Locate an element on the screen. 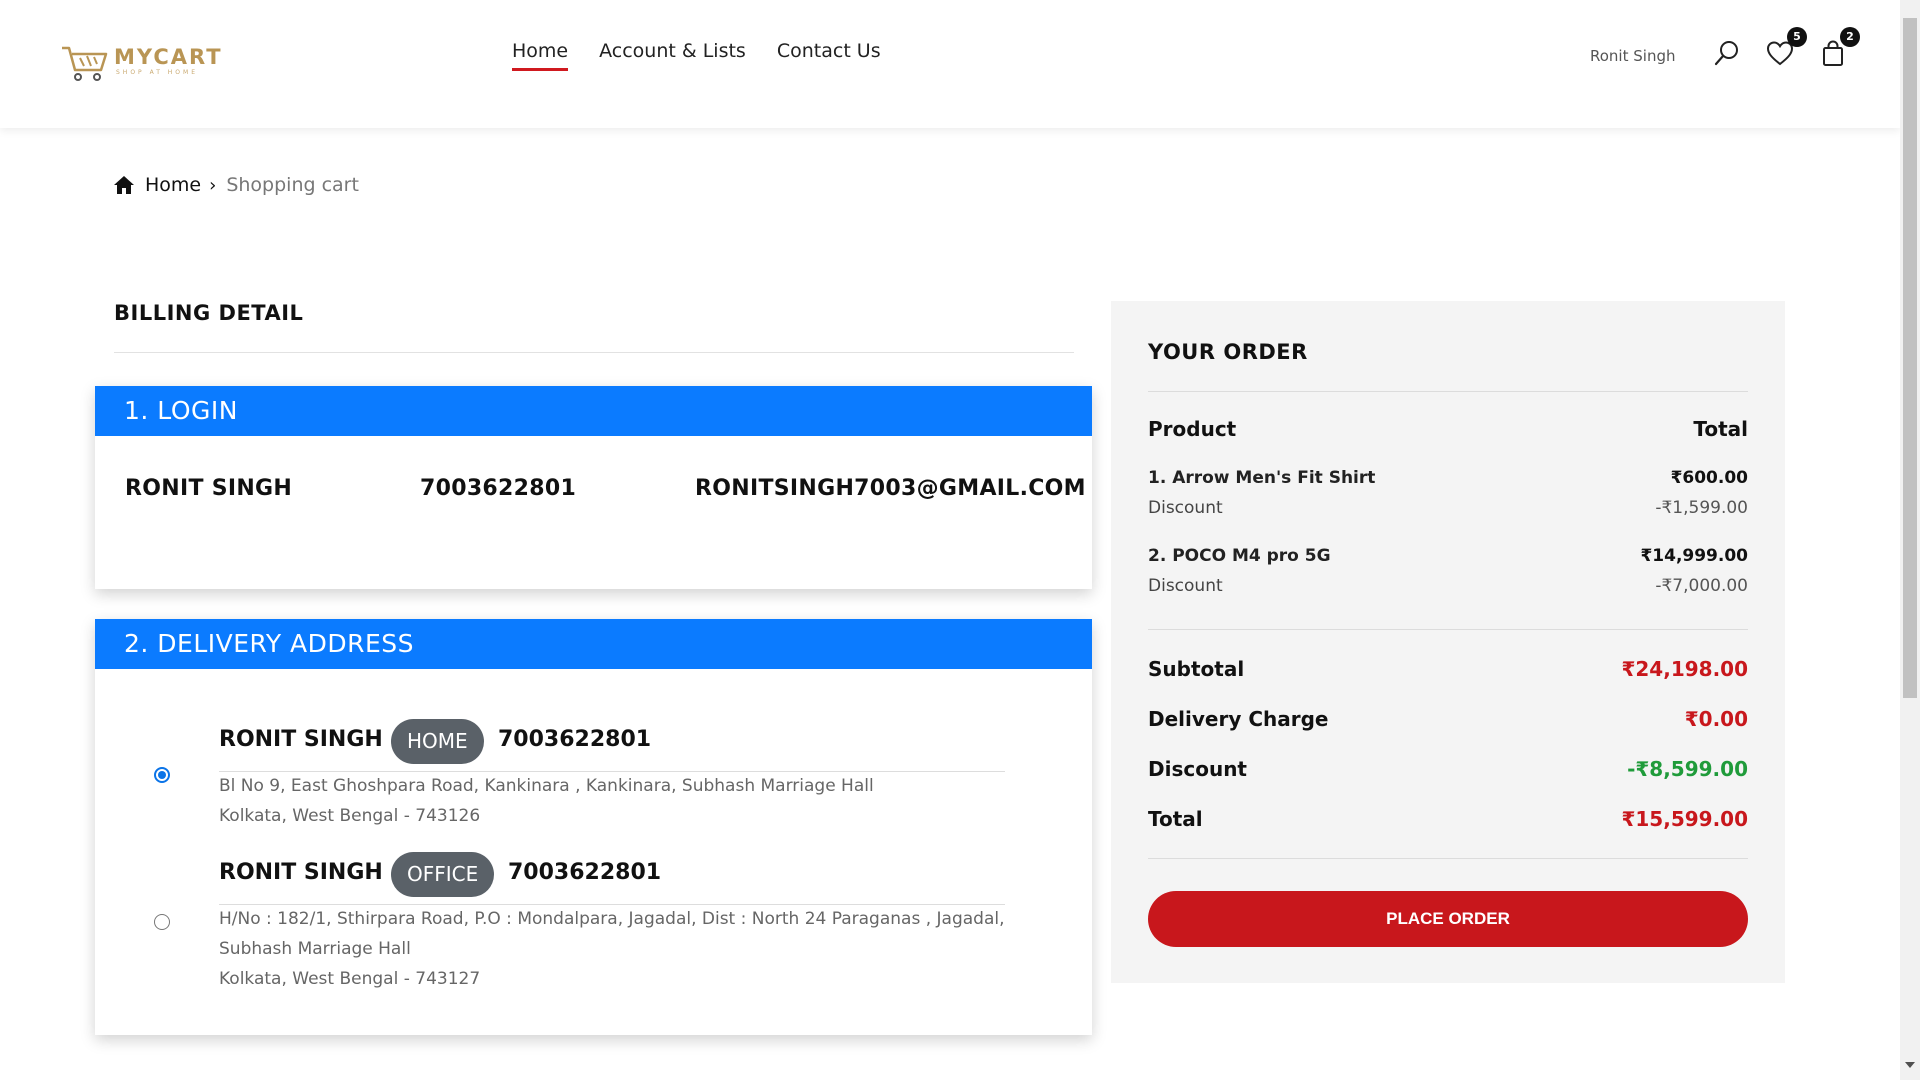  login-email: RONITSINGH7003@GMAIL.COM is located at coordinates (890, 488).